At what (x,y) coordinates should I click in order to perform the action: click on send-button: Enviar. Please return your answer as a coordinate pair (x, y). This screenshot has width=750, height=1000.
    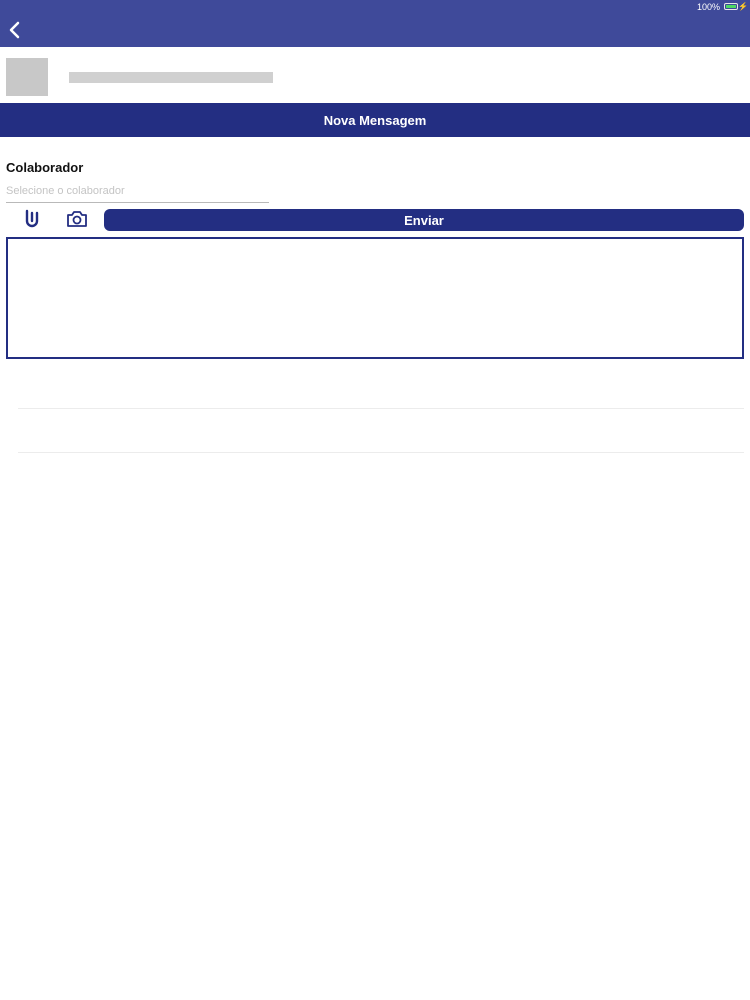
    Looking at the image, I should click on (424, 220).